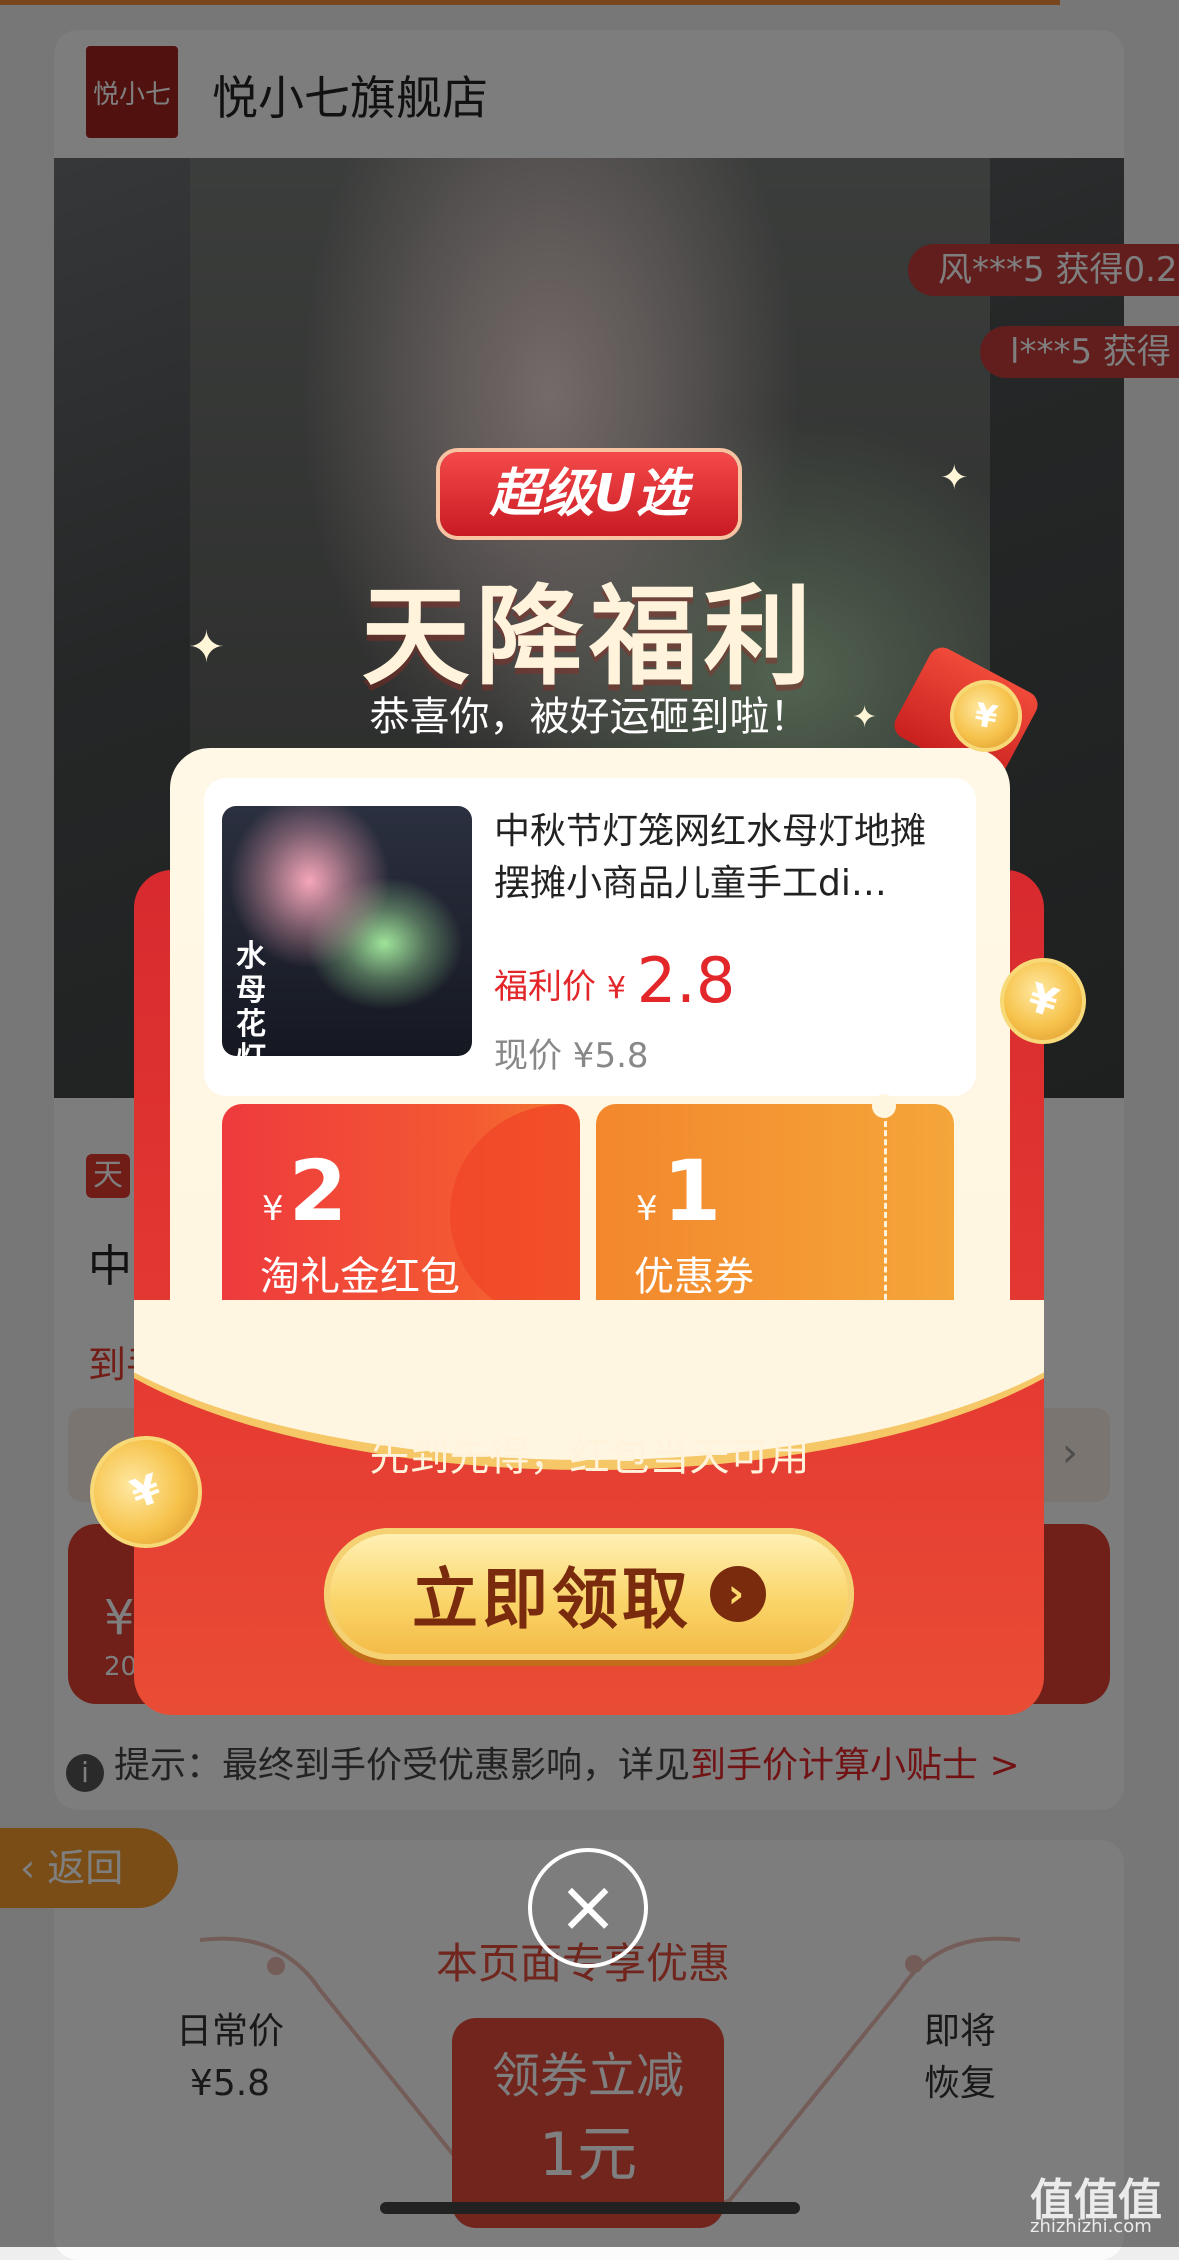  What do you see at coordinates (251, 1007) in the screenshot?
I see `product-thumbnail-caption: 水母花灯` at bounding box center [251, 1007].